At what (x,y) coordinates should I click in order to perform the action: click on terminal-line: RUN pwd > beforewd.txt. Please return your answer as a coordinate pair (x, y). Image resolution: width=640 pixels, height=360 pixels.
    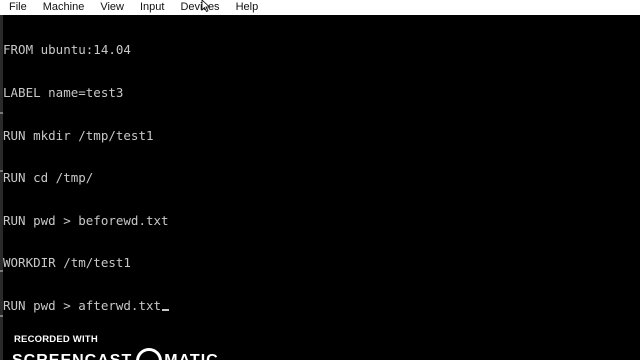
    Looking at the image, I should click on (86, 220).